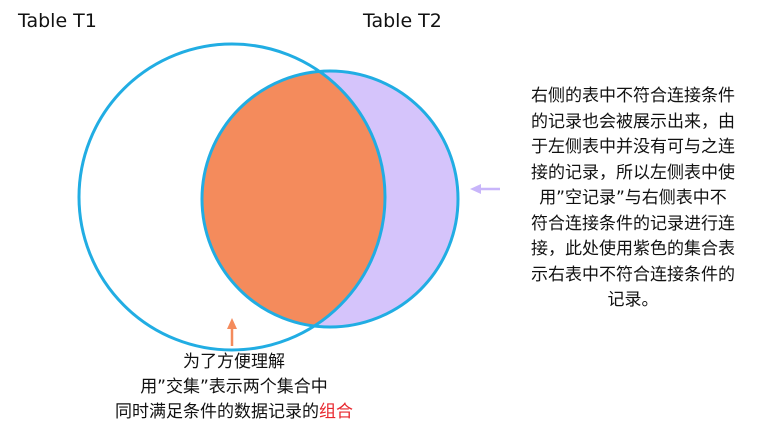 Image resolution: width=777 pixels, height=442 pixels. What do you see at coordinates (633, 249) in the screenshot?
I see `right-annotation-line: 接，此处使用紫色的集合表` at bounding box center [633, 249].